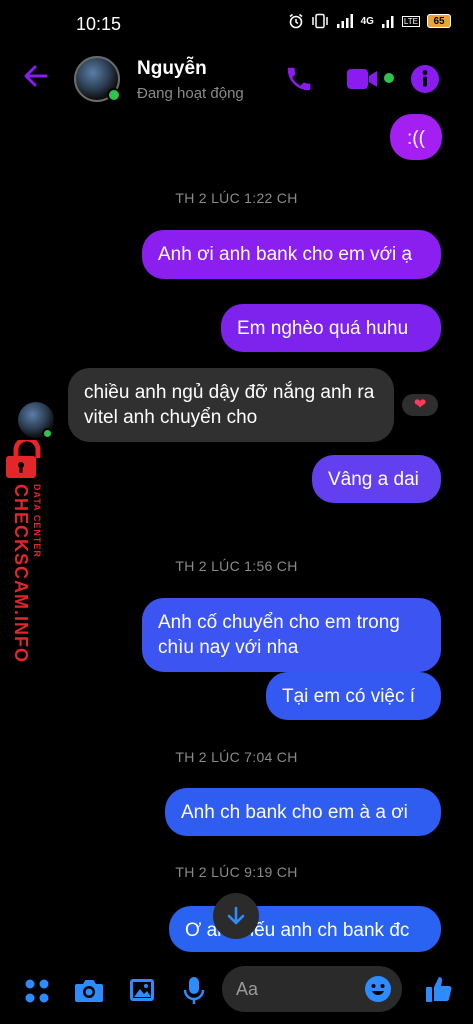 The height and width of the screenshot is (1024, 473). Describe the element at coordinates (236, 79) in the screenshot. I see `conversation-header: Nguyễn Đang hoạt động` at that location.